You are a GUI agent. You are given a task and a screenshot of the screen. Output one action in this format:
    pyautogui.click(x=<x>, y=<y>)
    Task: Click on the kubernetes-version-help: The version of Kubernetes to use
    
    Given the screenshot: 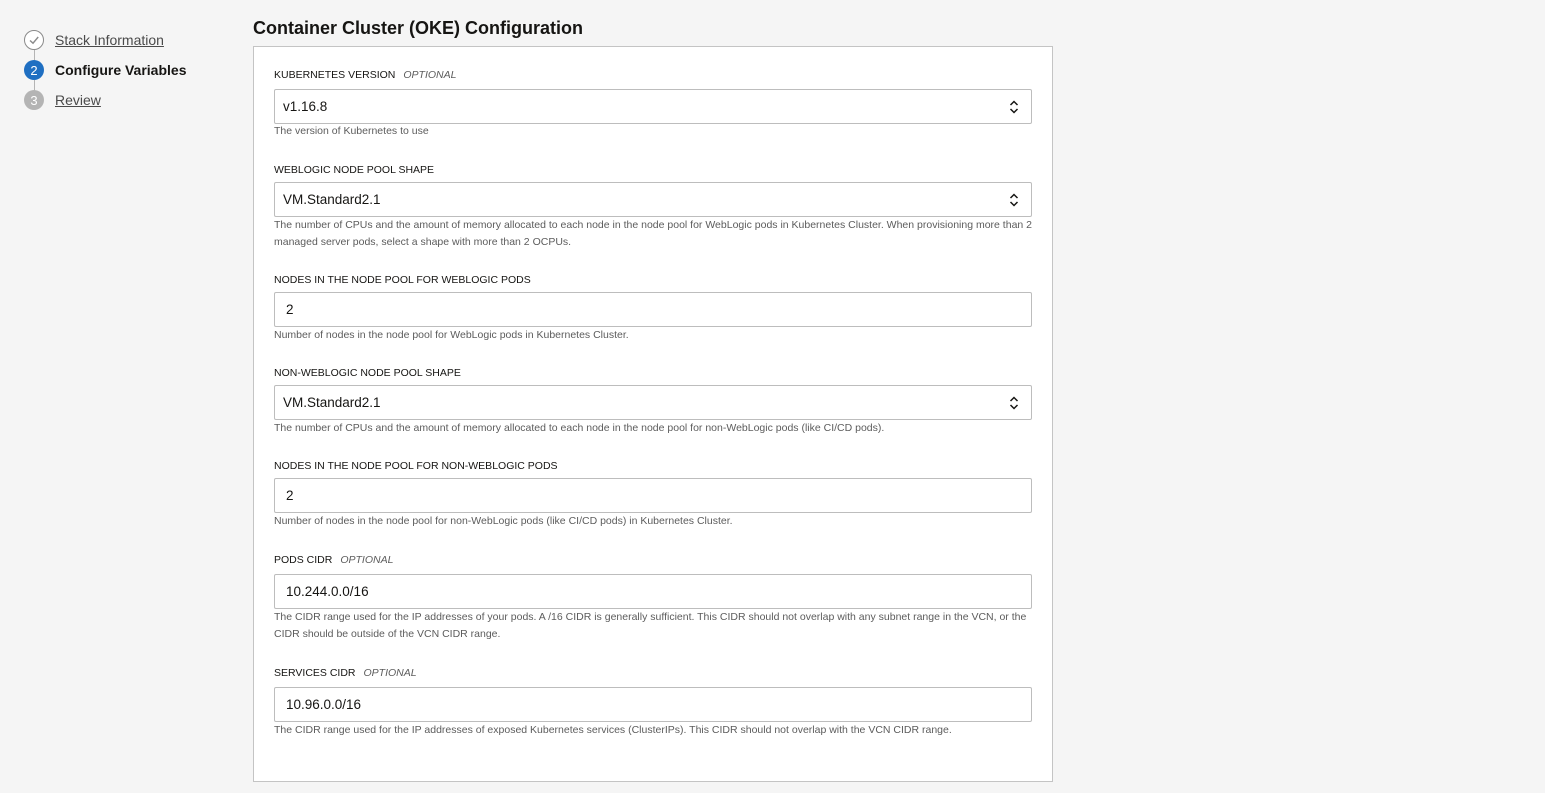 What is the action you would take?
    pyautogui.click(x=351, y=131)
    